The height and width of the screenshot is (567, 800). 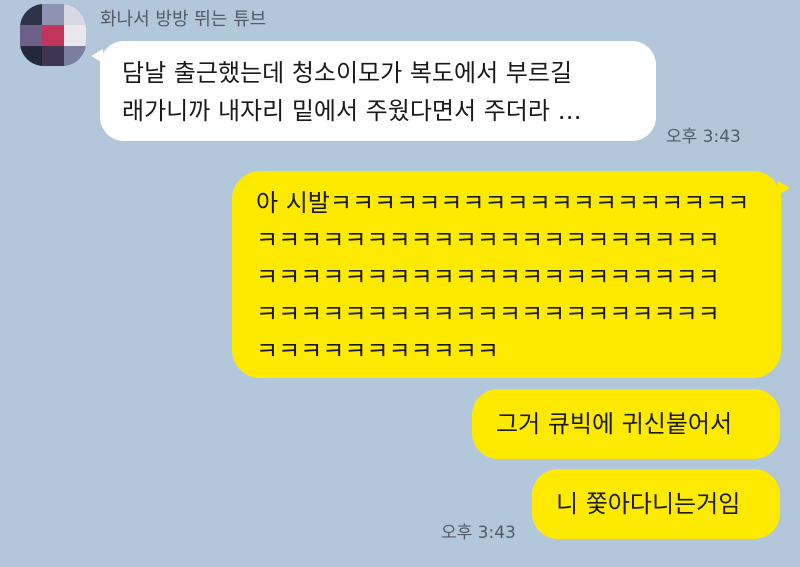 What do you see at coordinates (183, 19) in the screenshot?
I see `sender-name: 화나서 방방 뛰는 튜브` at bounding box center [183, 19].